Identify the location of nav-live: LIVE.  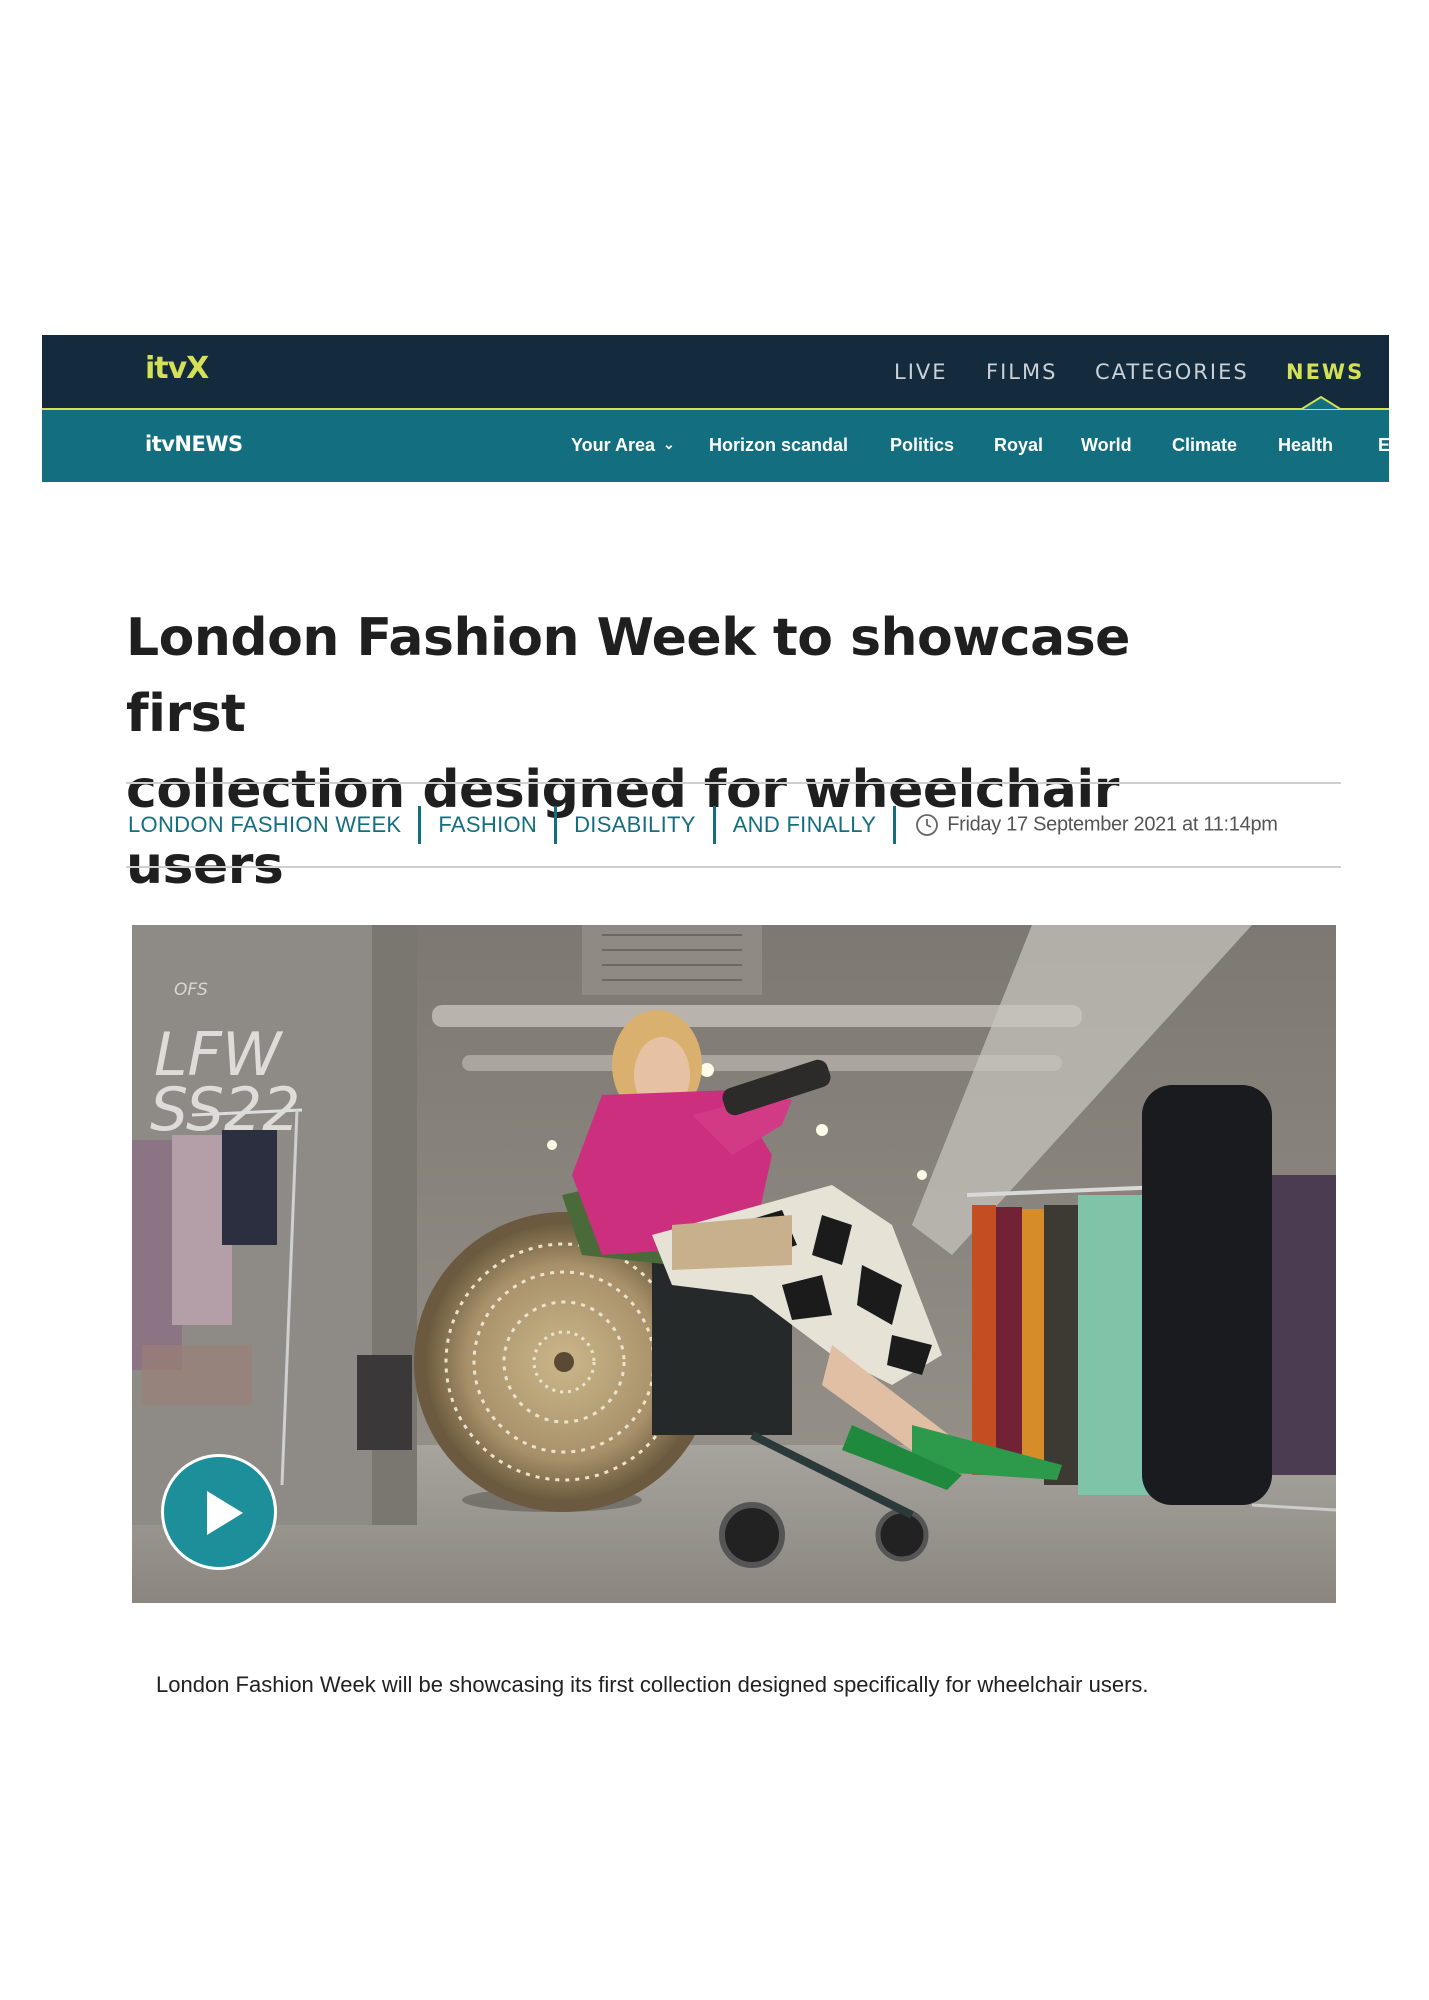
(921, 372).